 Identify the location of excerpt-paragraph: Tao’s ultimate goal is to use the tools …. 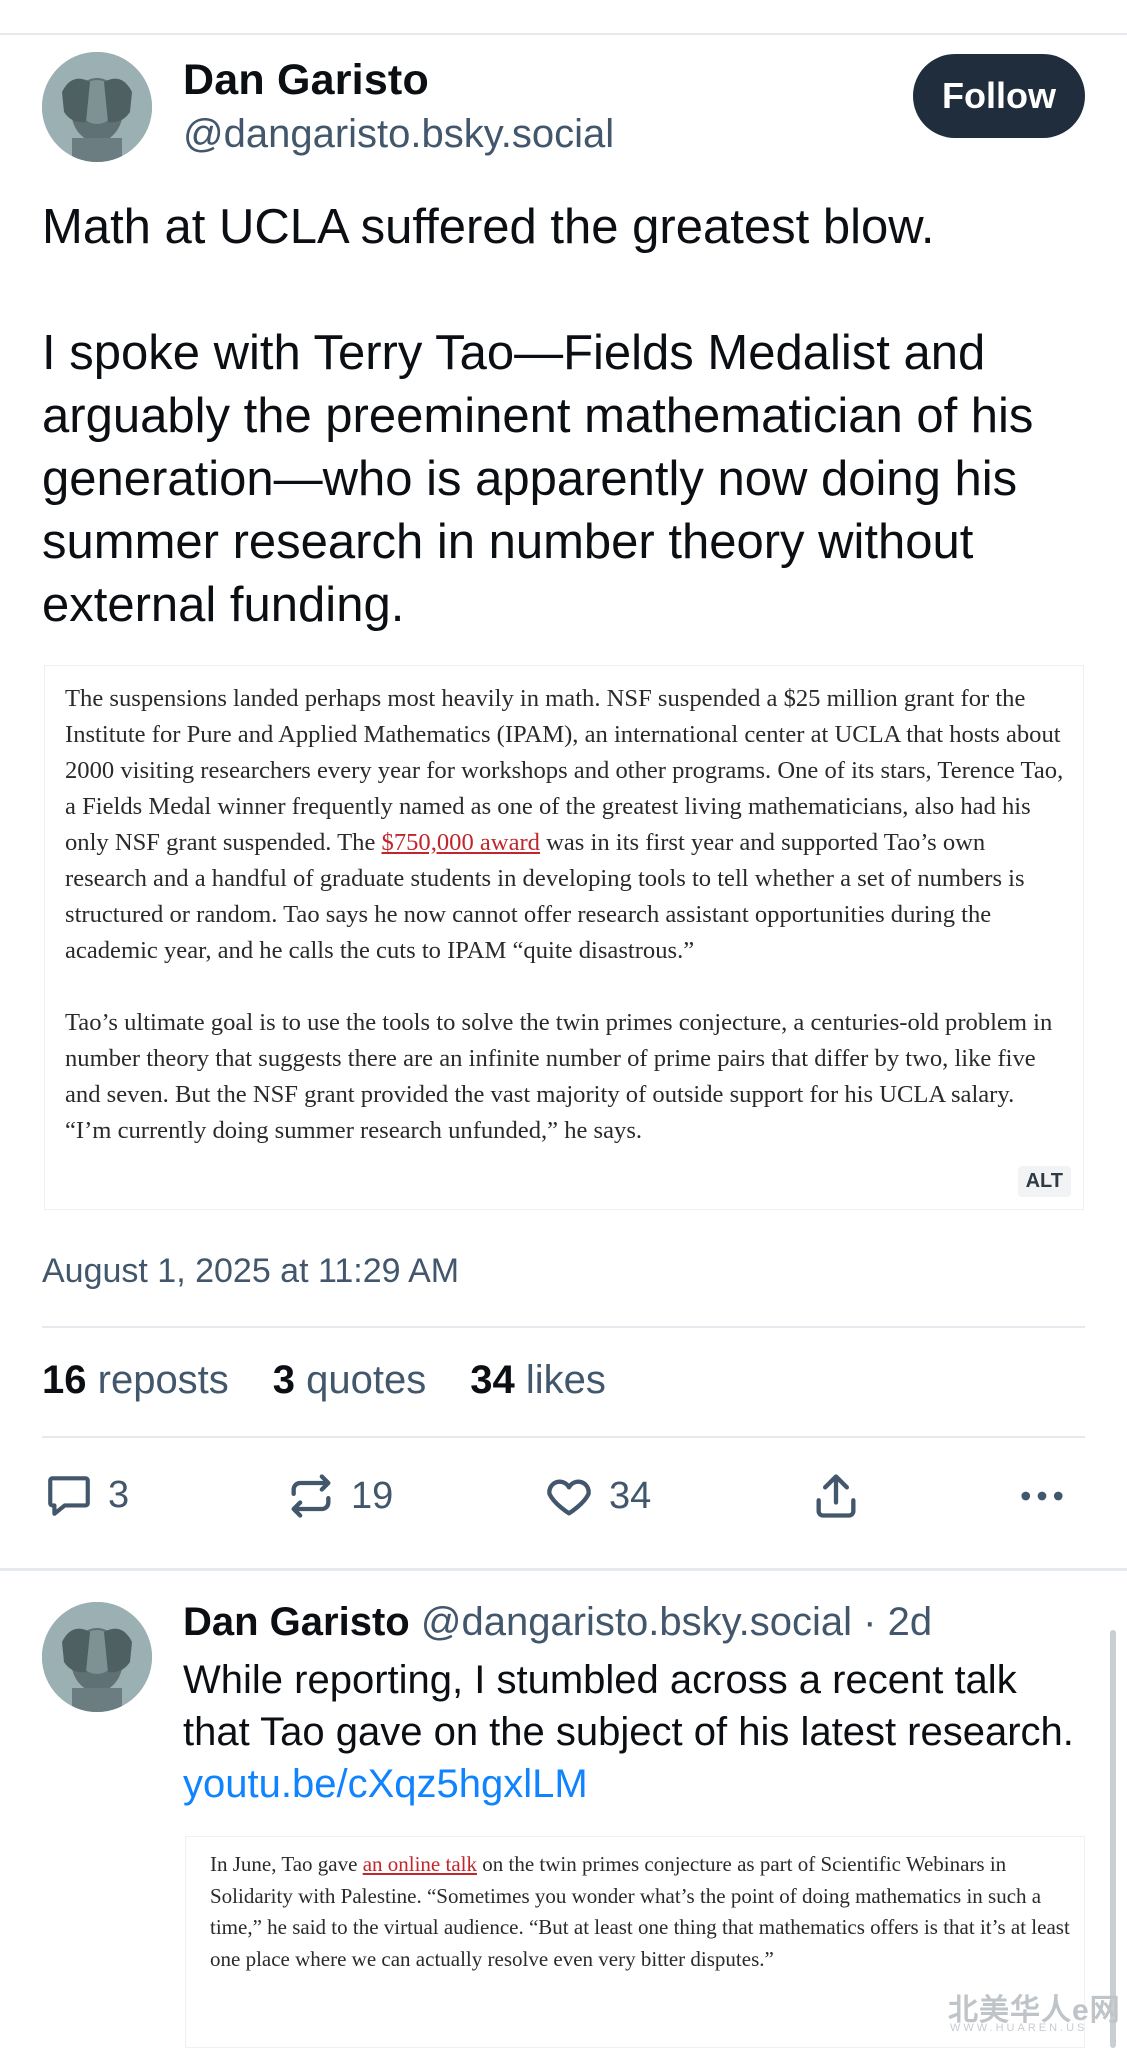
(559, 1076).